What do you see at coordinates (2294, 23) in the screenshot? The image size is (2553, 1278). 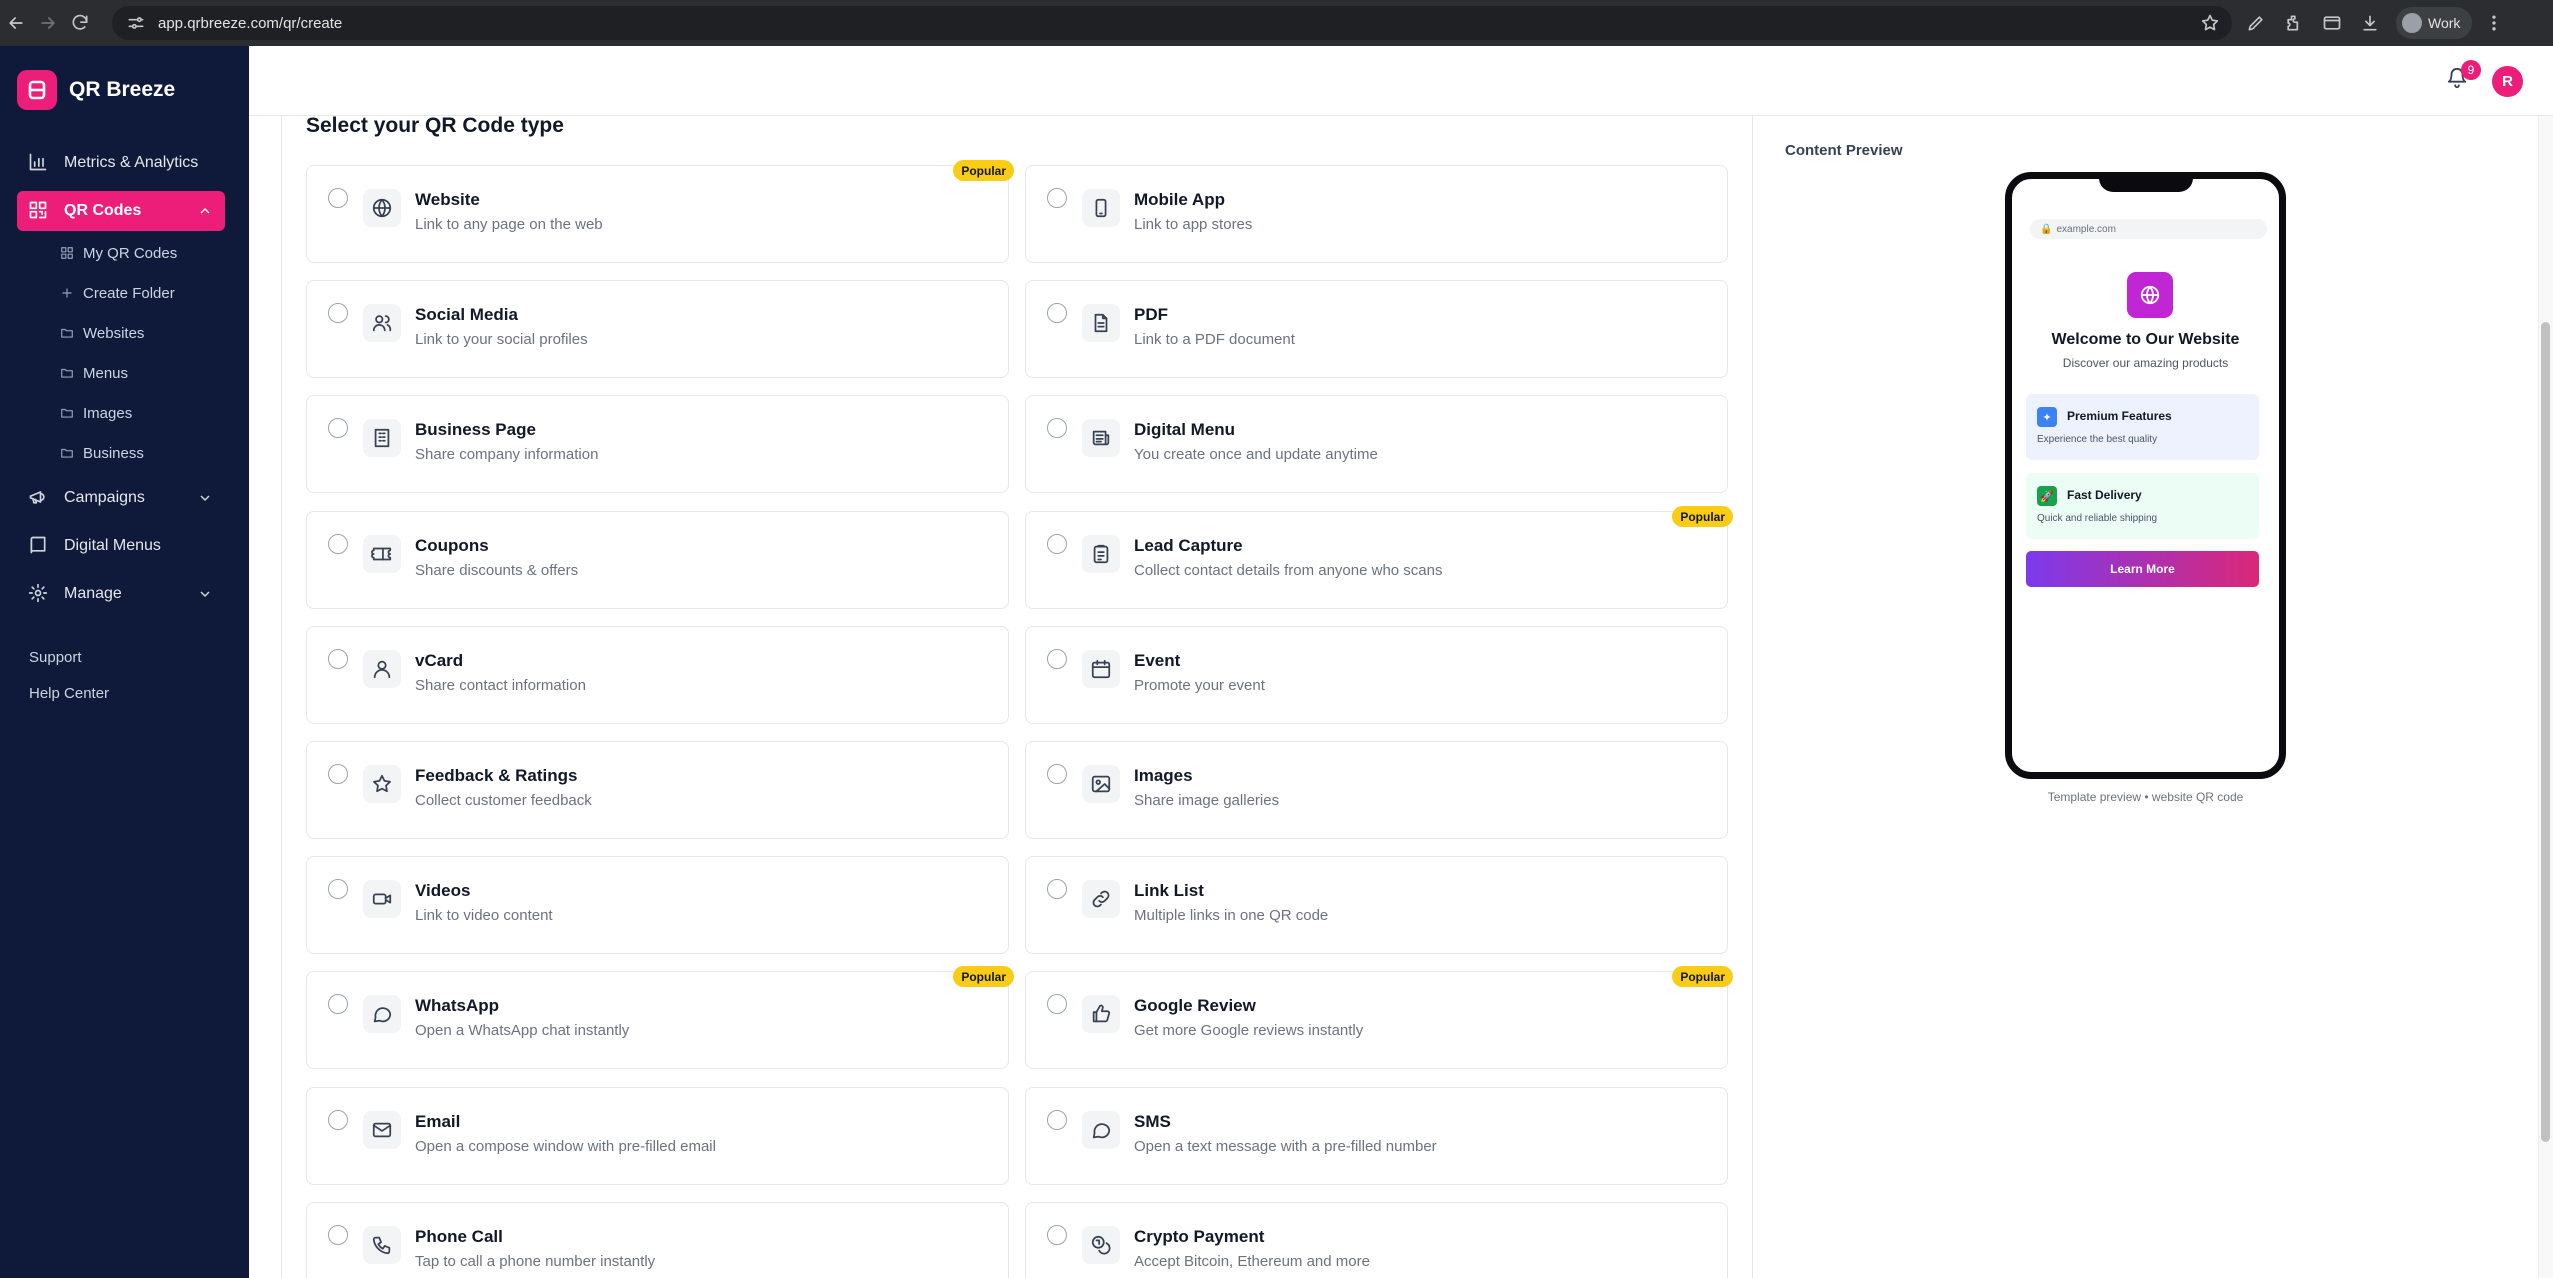 I see `extensions-icon` at bounding box center [2294, 23].